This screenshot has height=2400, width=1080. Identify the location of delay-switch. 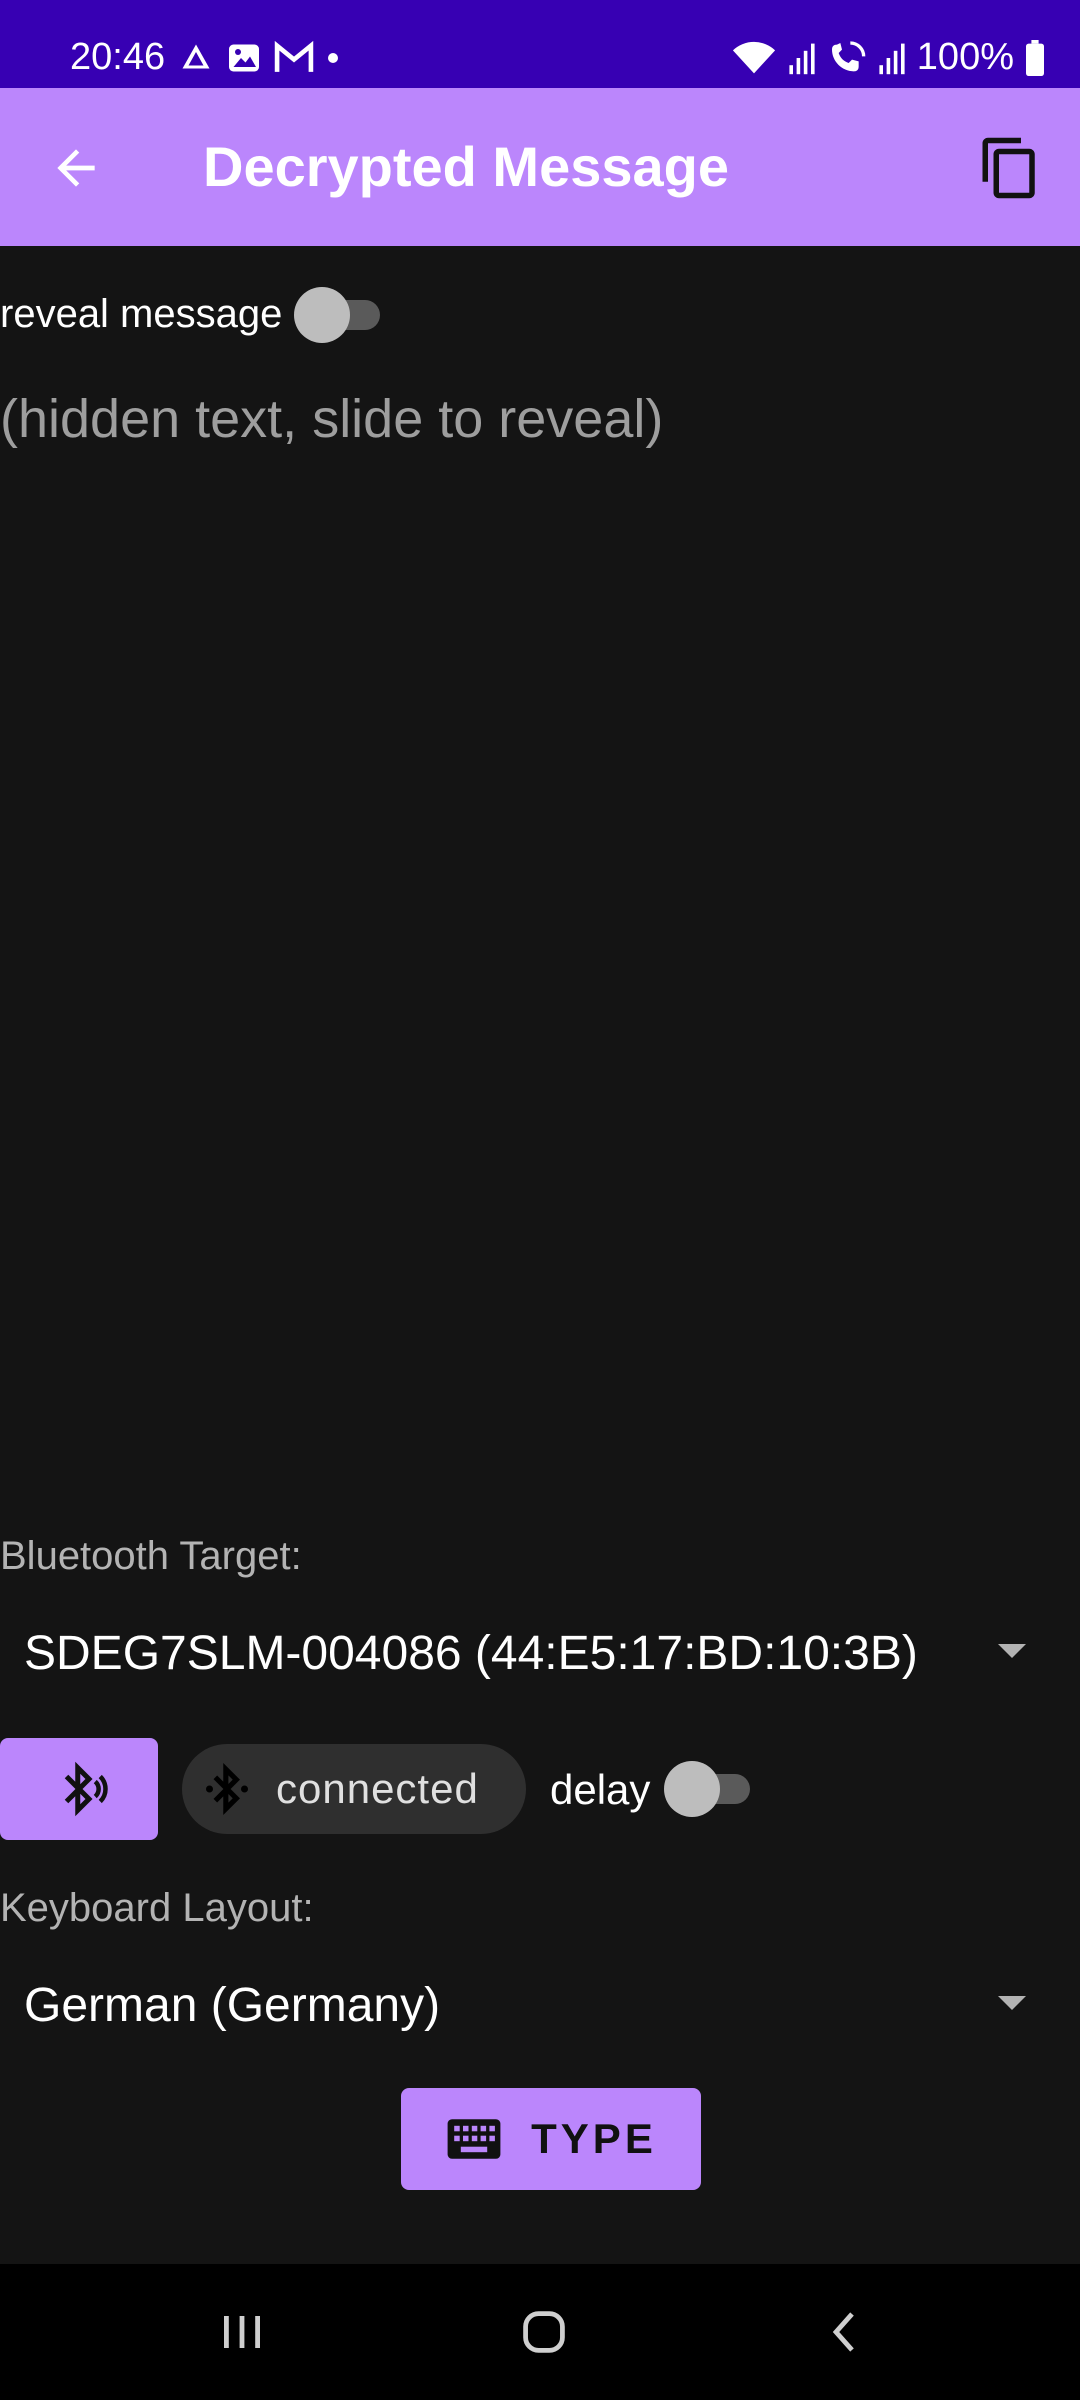
(708, 1788).